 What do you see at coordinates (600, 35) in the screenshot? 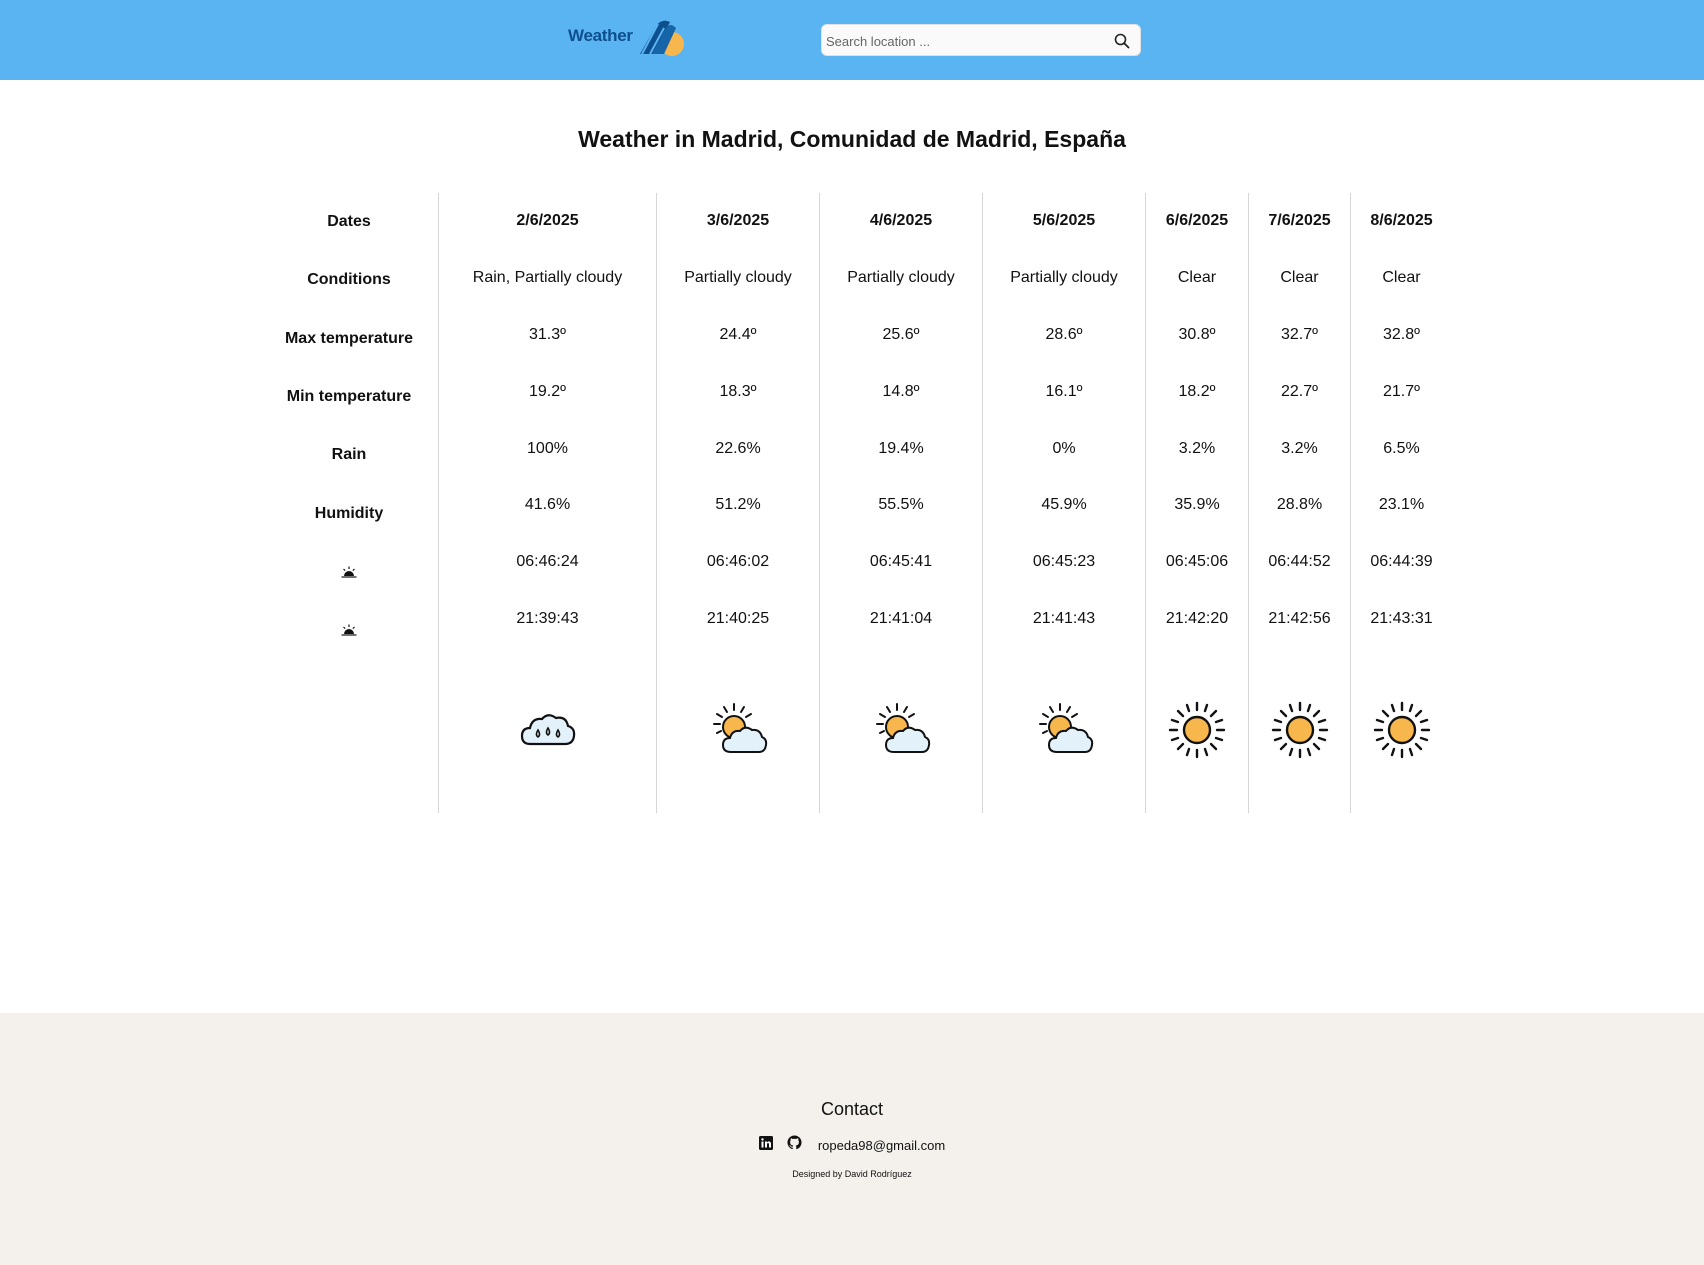
I see `logo-text: Weather` at bounding box center [600, 35].